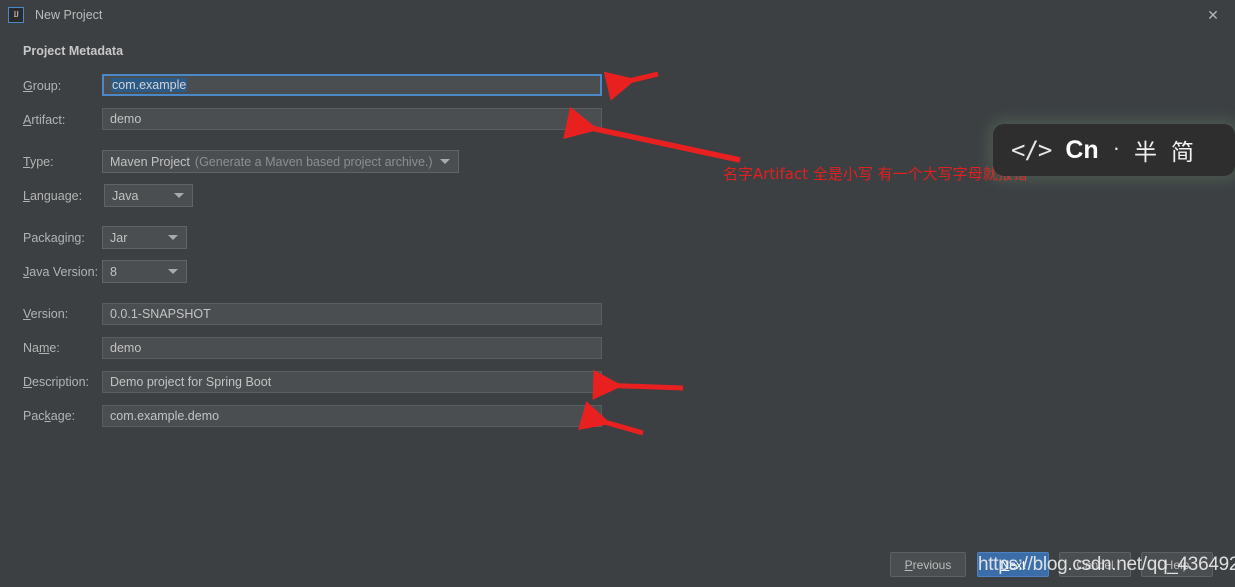  Describe the element at coordinates (63, 416) in the screenshot. I see `package-label-b: age:` at that location.